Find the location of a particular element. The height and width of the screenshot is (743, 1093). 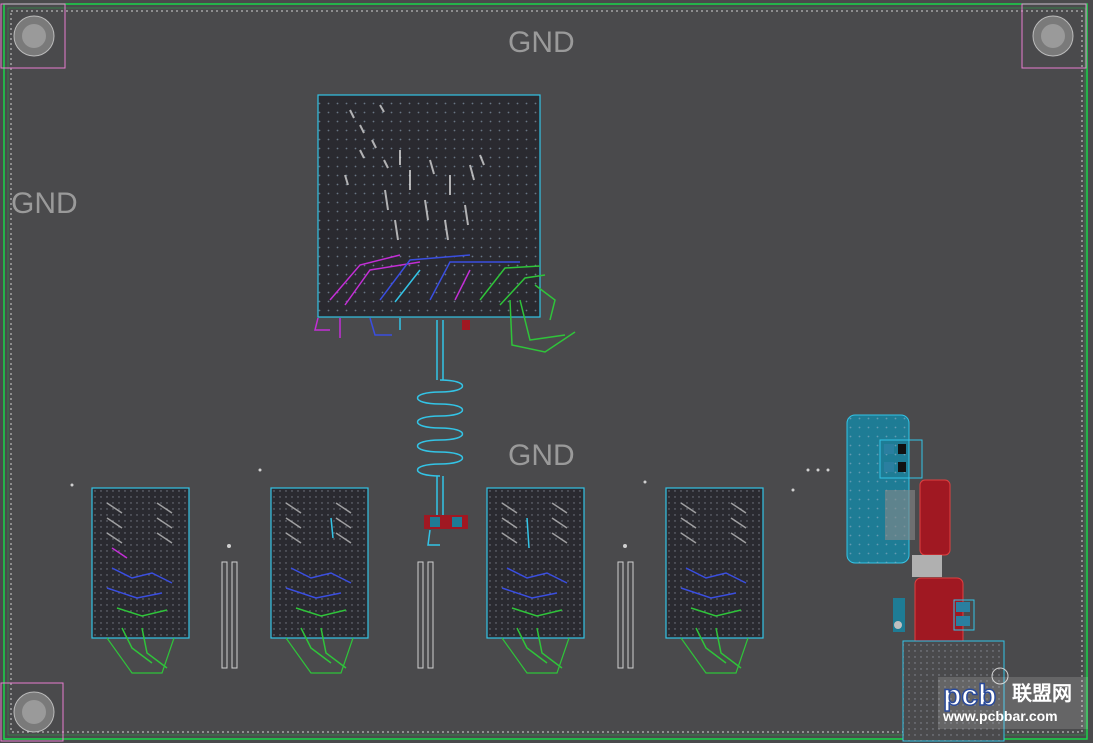

watermark-logo: pcb 联盟网 www.pcbbar.com is located at coordinates (1013, 703).